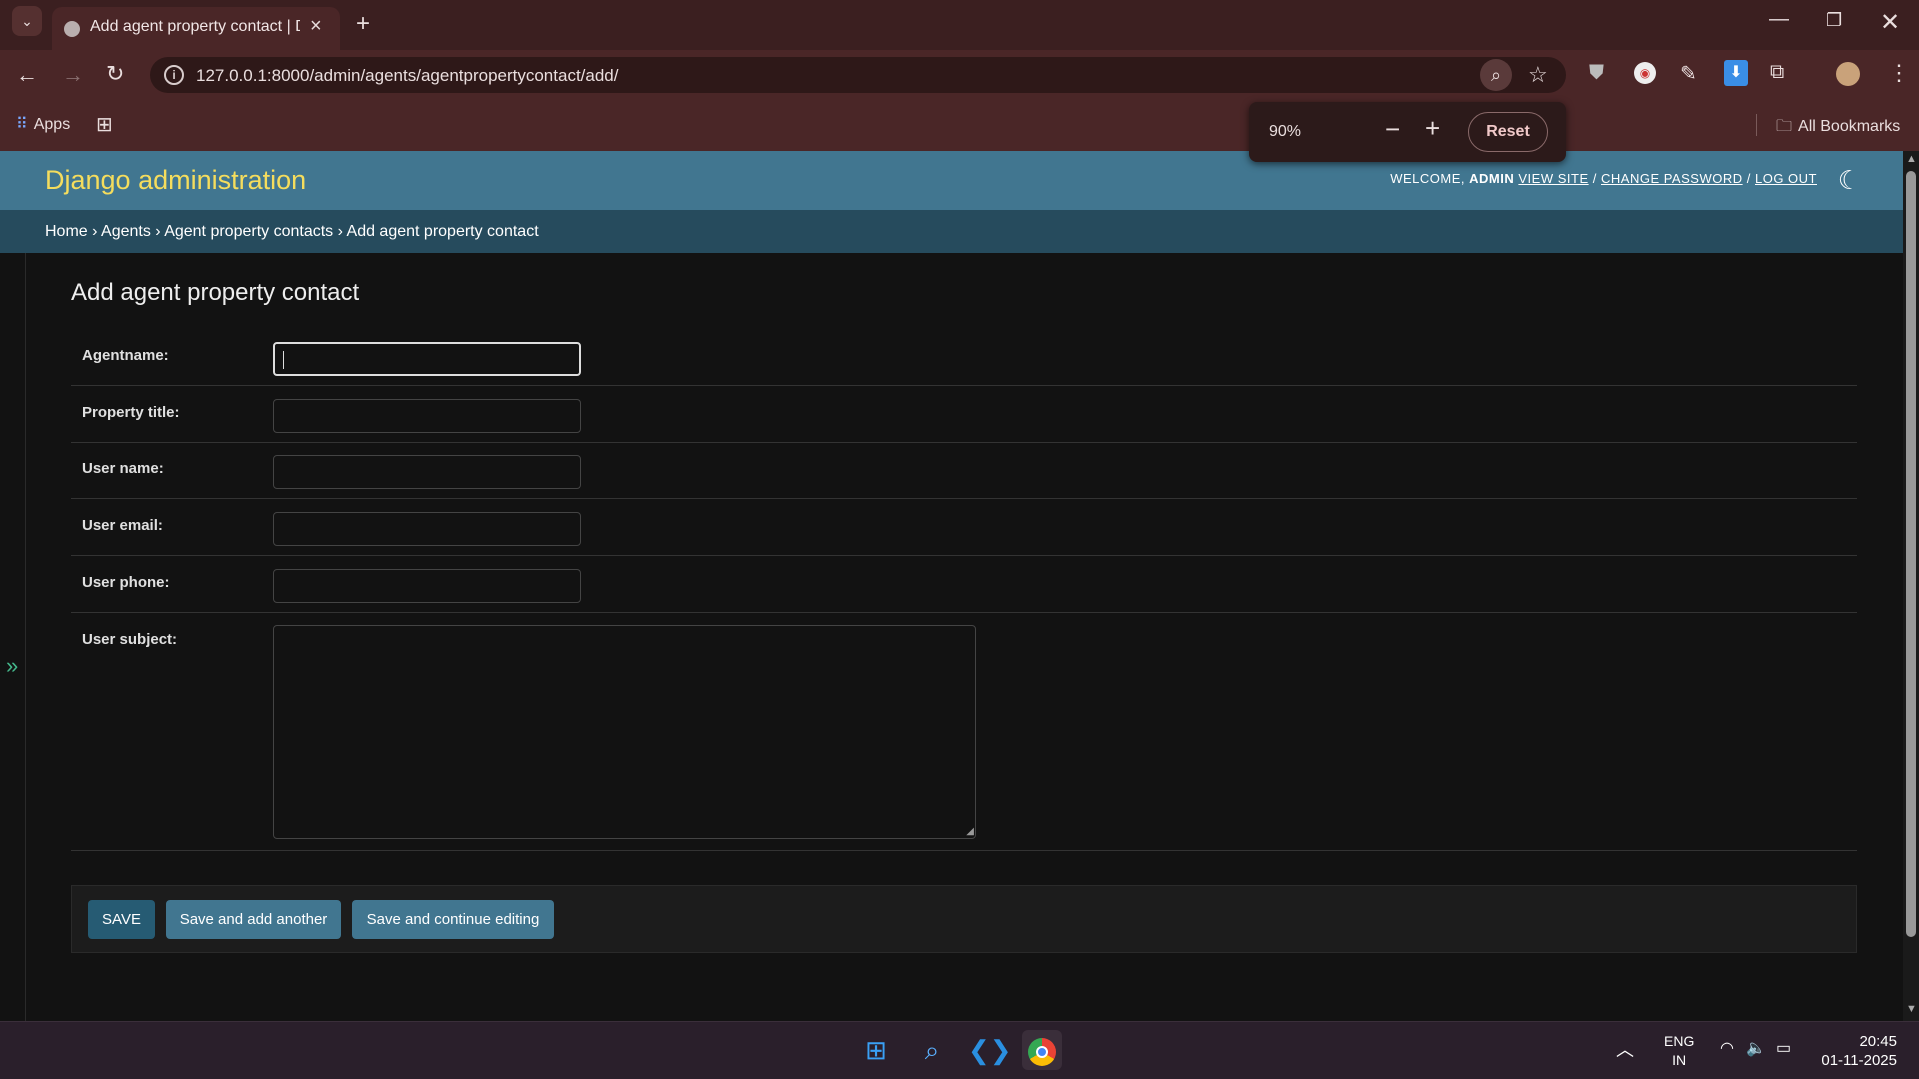 This screenshot has height=1079, width=1919. Describe the element at coordinates (964, 584) in the screenshot. I see `form-row-user-phone: User phone:` at that location.